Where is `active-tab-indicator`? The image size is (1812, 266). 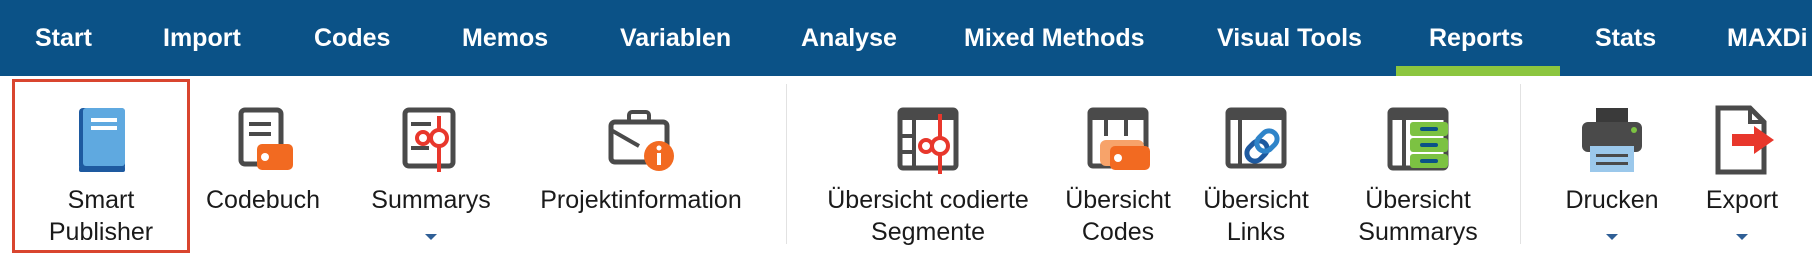 active-tab-indicator is located at coordinates (1478, 71).